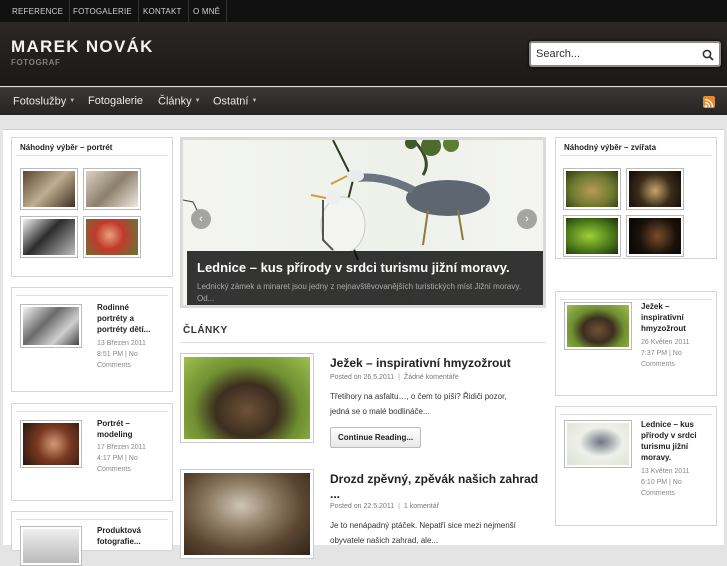 Image resolution: width=727 pixels, height=566 pixels. What do you see at coordinates (207, 11) in the screenshot?
I see `top-link-o-mne: O mně` at bounding box center [207, 11].